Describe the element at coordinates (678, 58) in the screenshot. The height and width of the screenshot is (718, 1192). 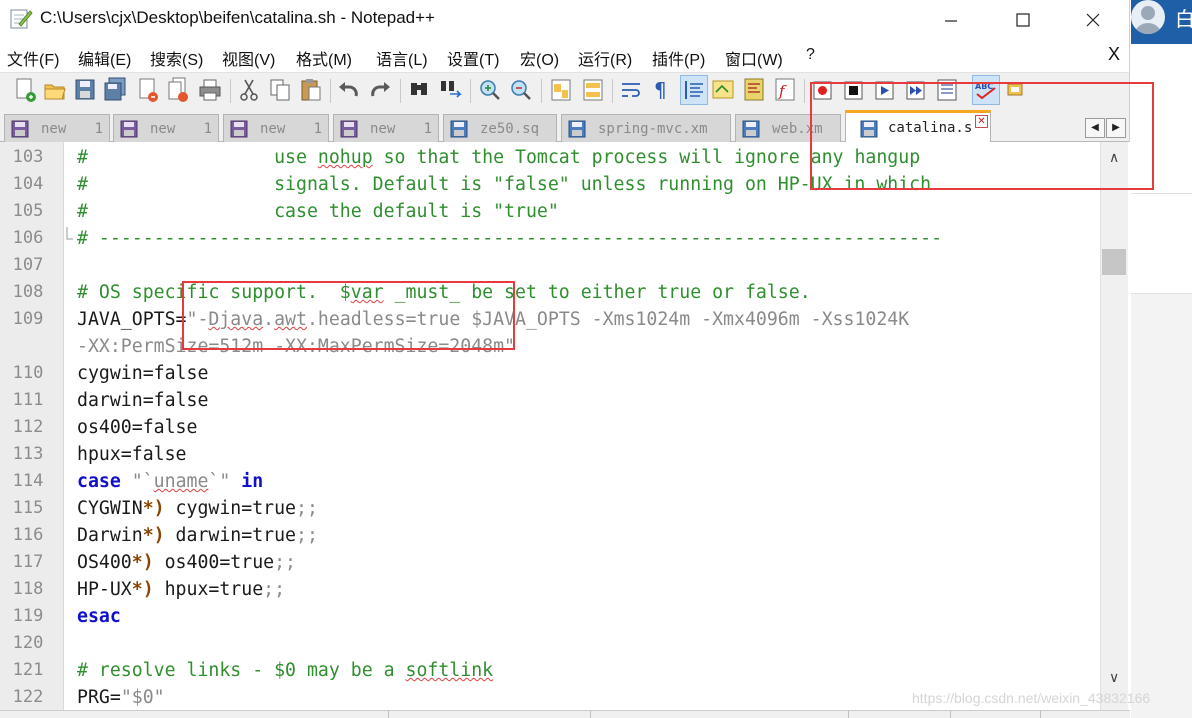
I see `menu-plugins: 插件(P)` at that location.